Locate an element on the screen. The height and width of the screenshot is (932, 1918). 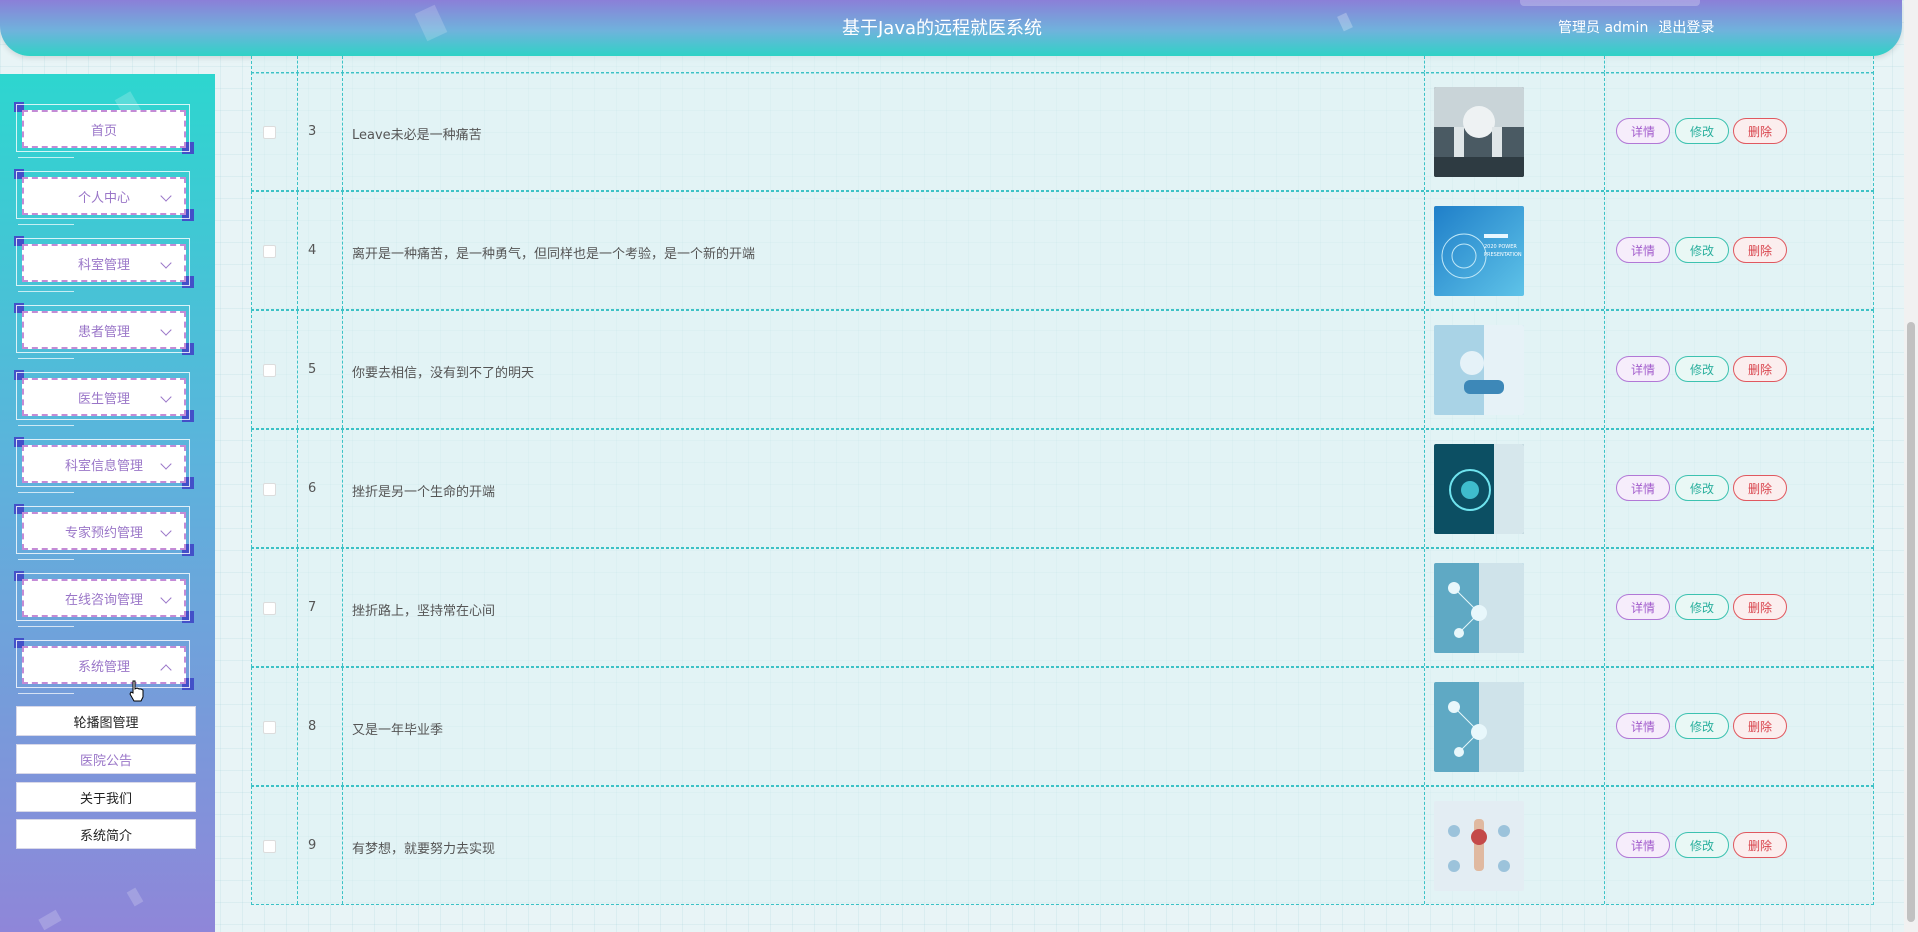
sidebar-item-system: 系统管理 is located at coordinates (104, 666).